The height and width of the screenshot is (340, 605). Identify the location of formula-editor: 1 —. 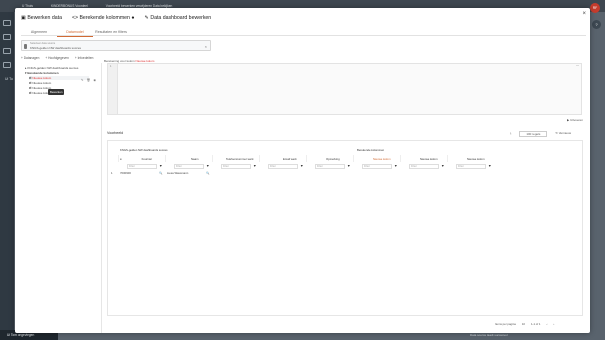
(344, 89).